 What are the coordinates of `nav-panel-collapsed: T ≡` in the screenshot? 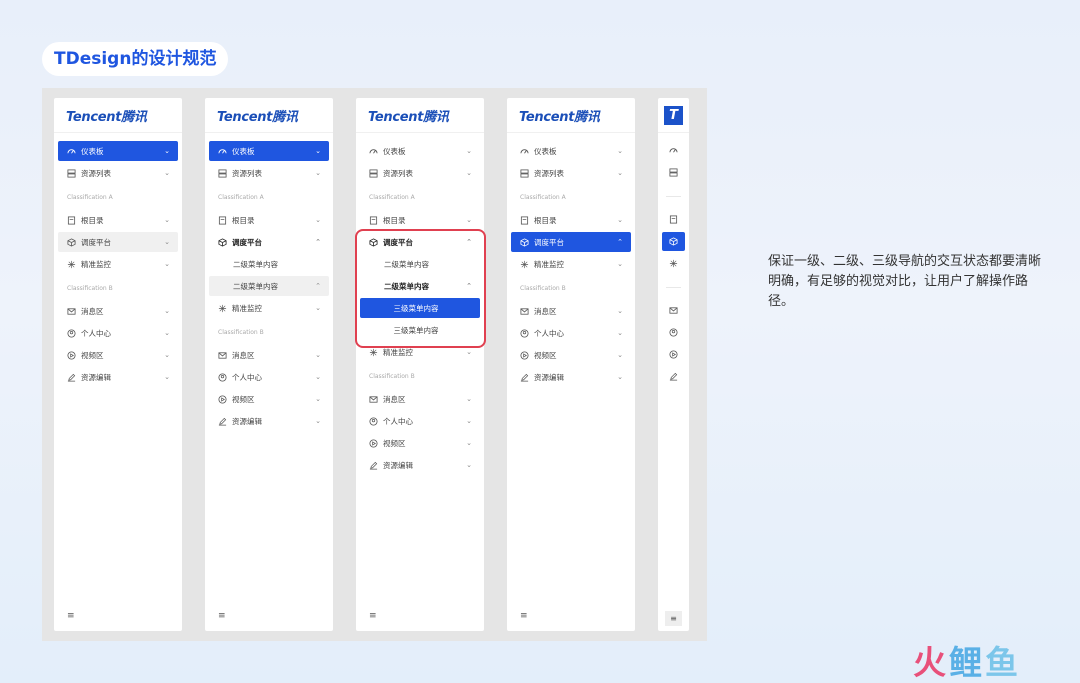 It's located at (673, 364).